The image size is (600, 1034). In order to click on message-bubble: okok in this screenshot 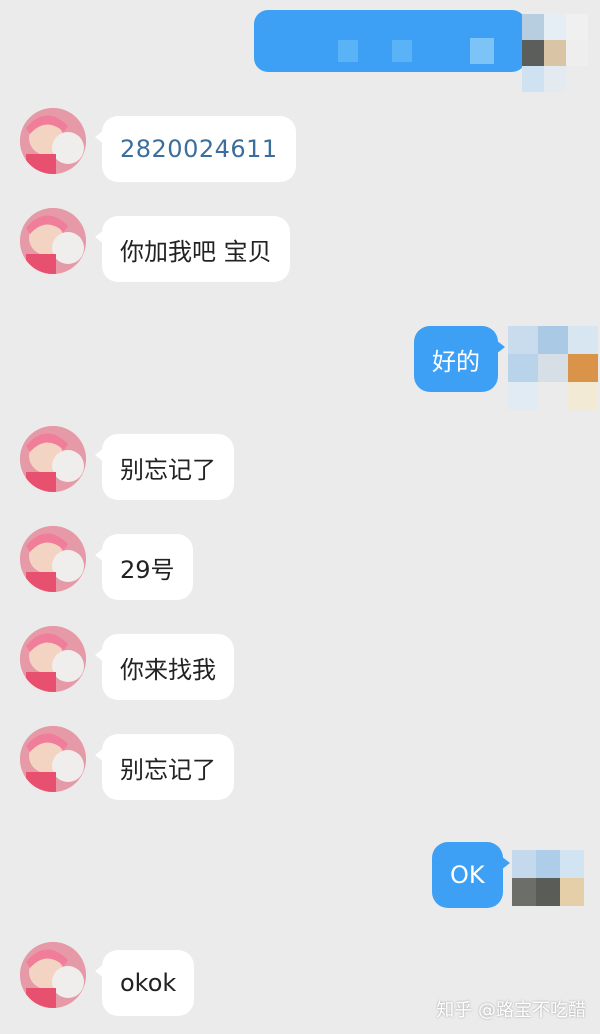, I will do `click(144, 983)`.